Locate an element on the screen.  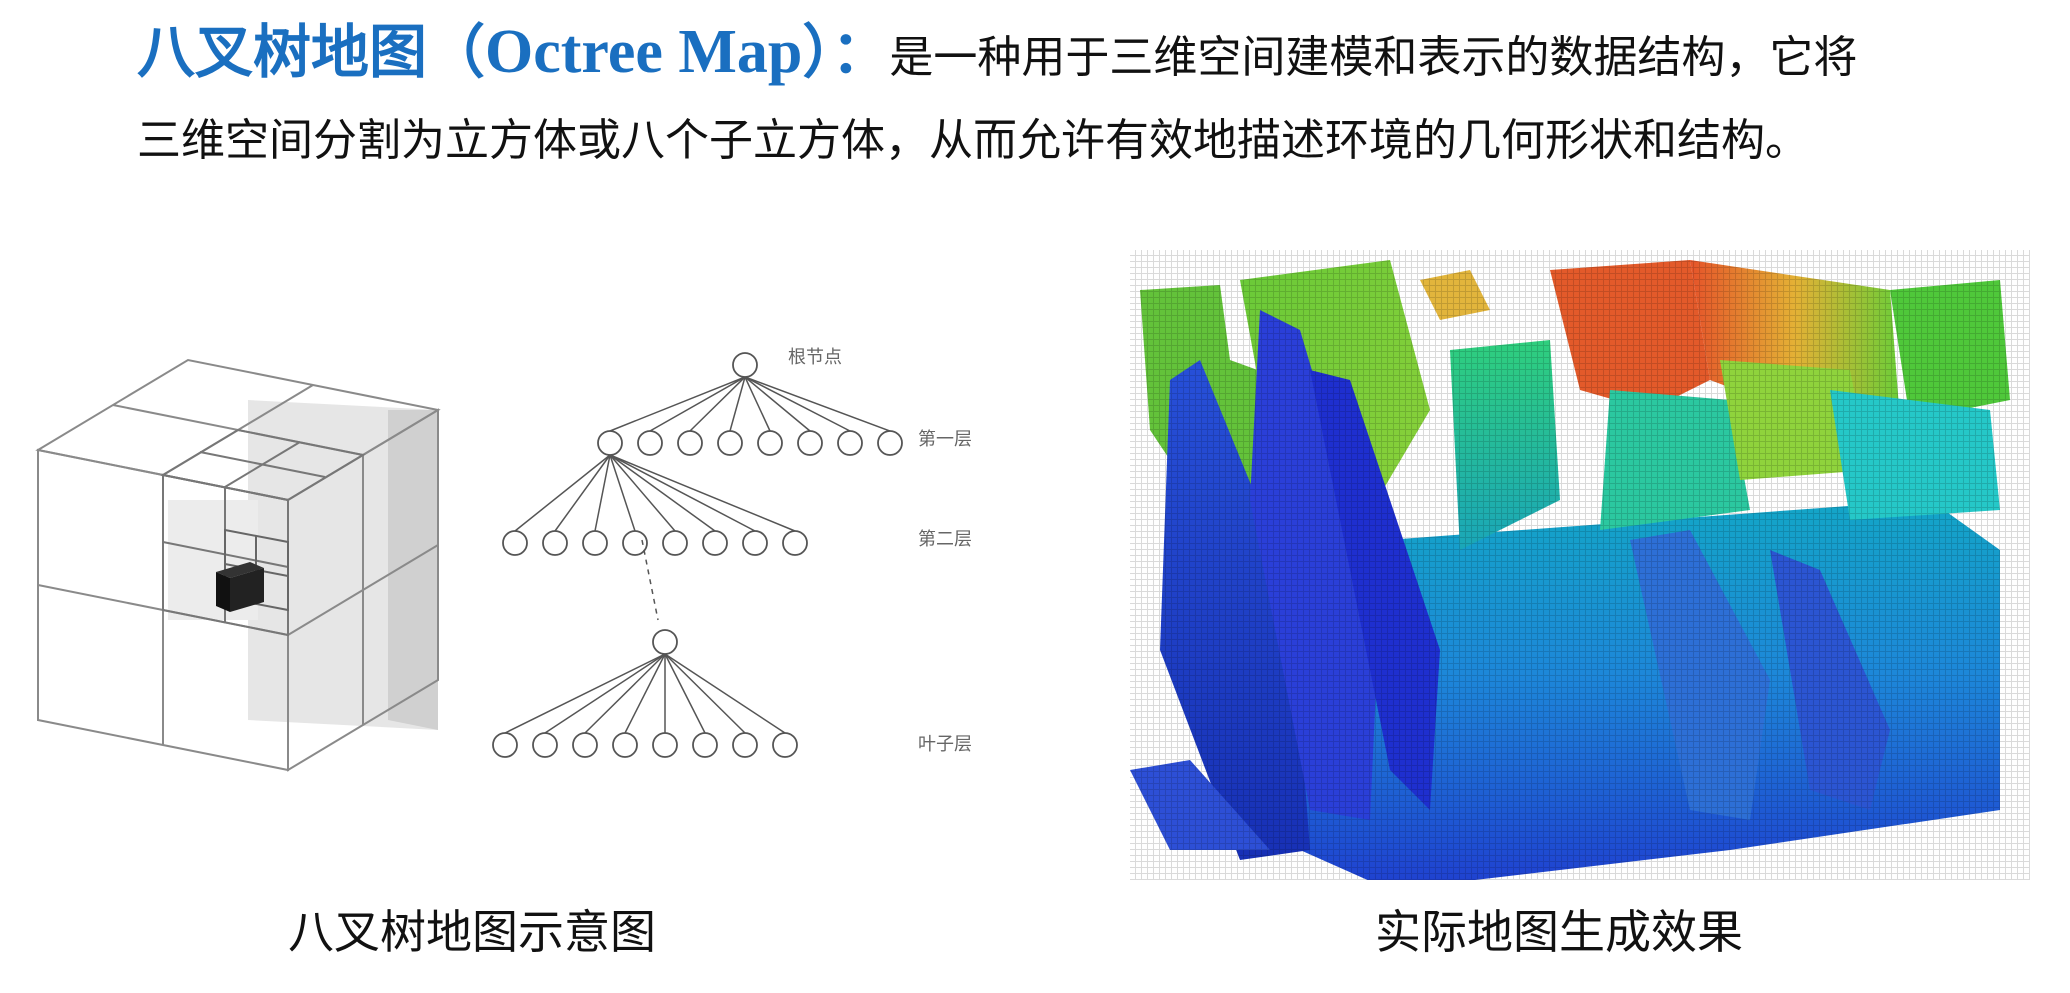
tree-label-root: 根节点 is located at coordinates (815, 357).